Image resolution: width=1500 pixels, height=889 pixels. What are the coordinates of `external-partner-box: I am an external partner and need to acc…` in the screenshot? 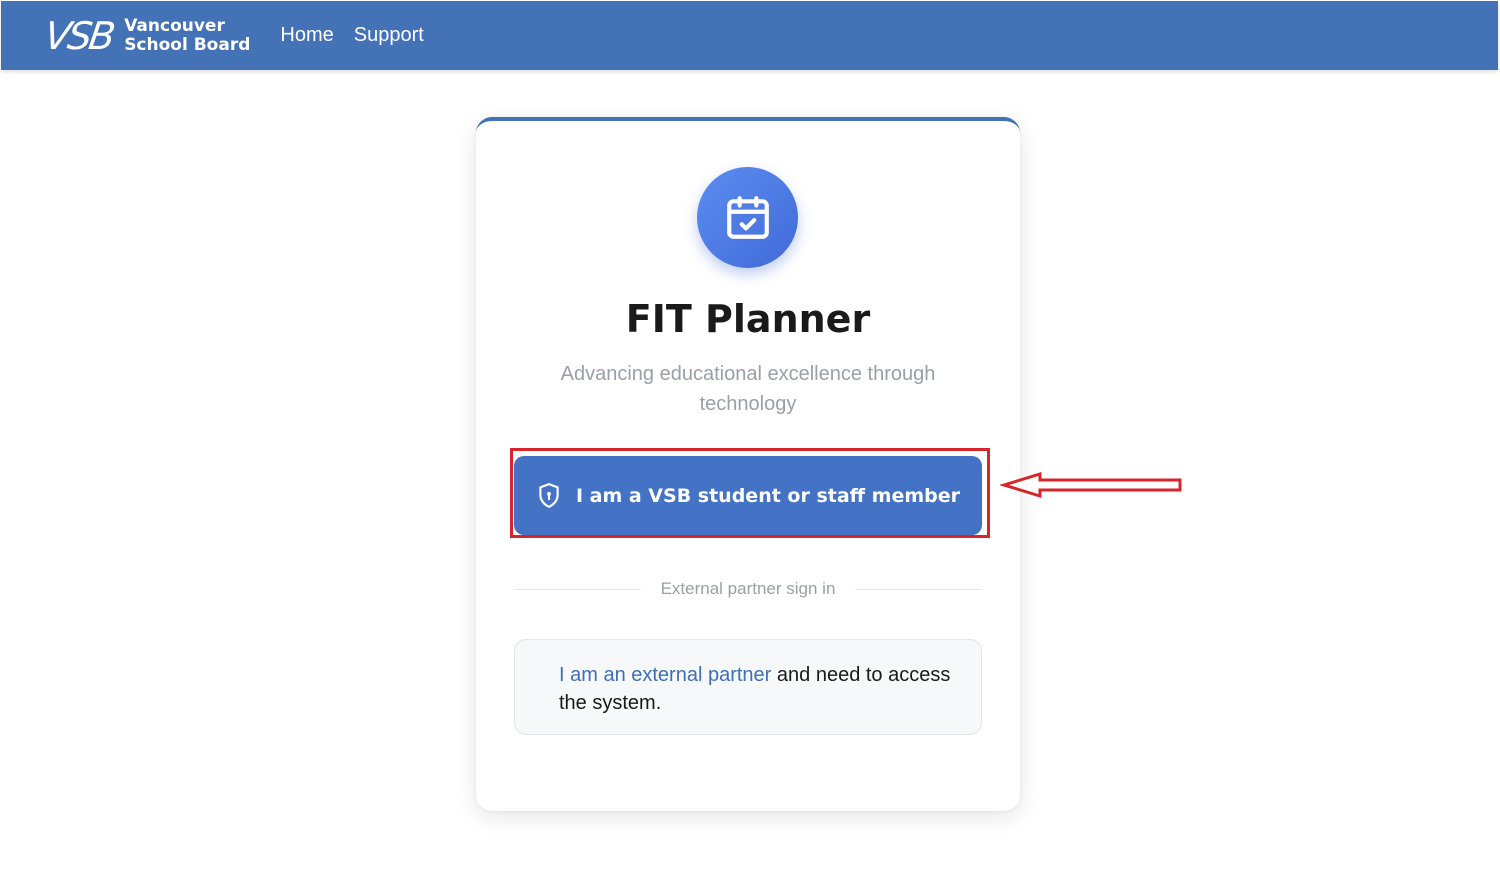 It's located at (748, 687).